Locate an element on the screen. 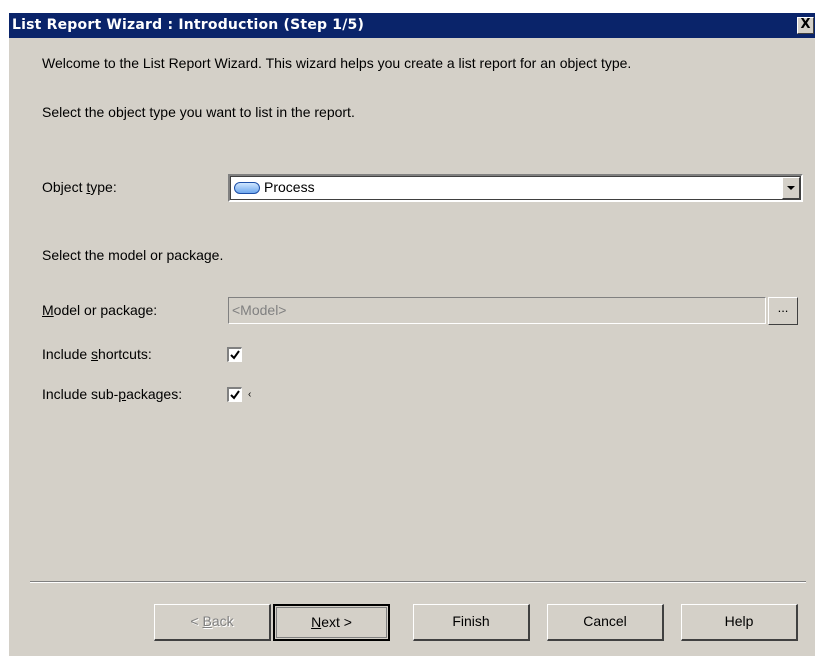  close-icon: X is located at coordinates (805, 24).